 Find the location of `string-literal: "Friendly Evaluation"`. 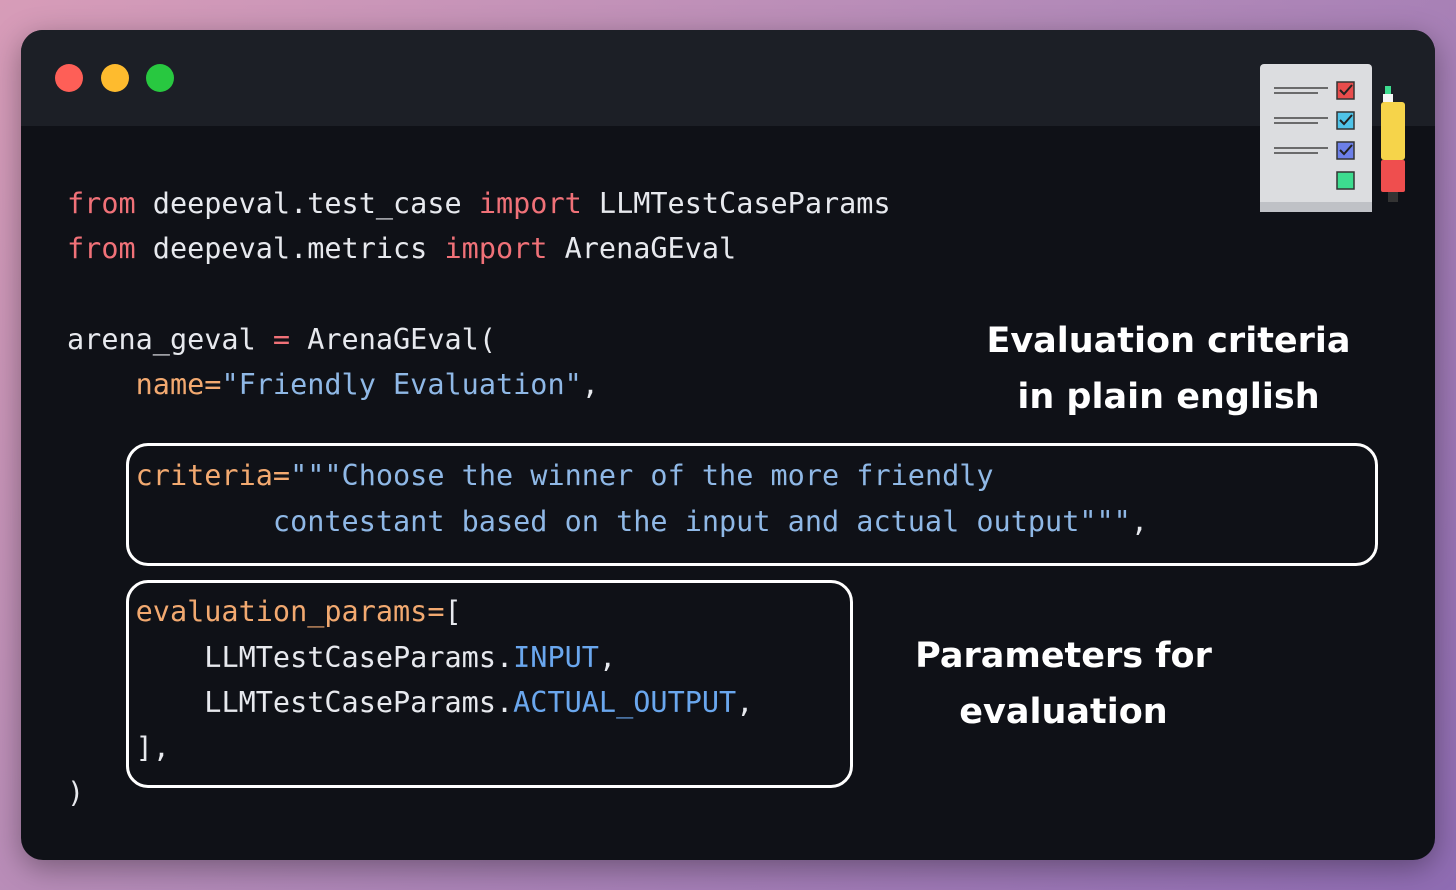

string-literal: "Friendly Evaluation" is located at coordinates (401, 384).